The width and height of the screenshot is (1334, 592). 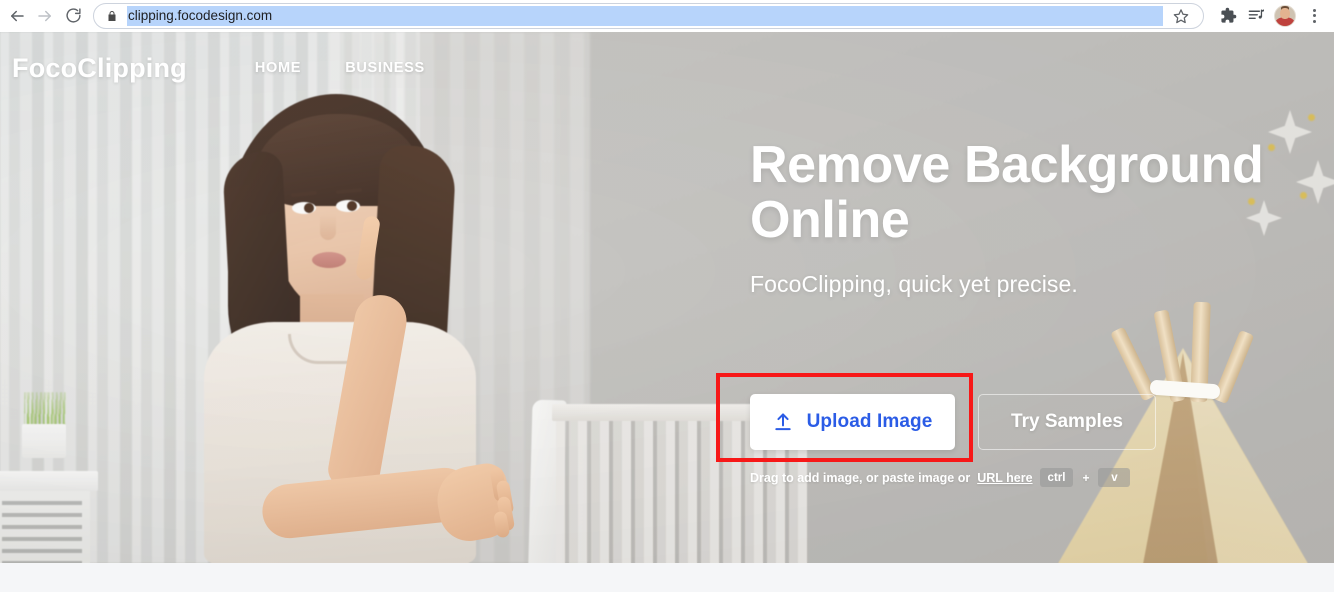 What do you see at coordinates (1181, 16) in the screenshot?
I see `bookmark-star-icon` at bounding box center [1181, 16].